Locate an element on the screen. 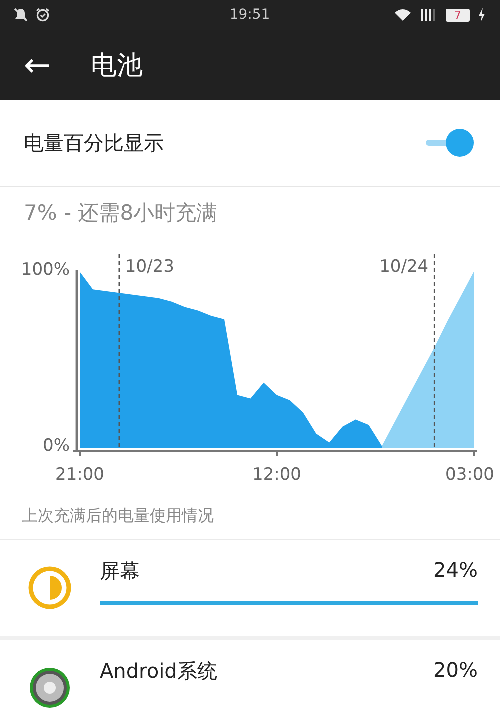  battery-summary: 7% - 还需8小时充满 is located at coordinates (121, 213).